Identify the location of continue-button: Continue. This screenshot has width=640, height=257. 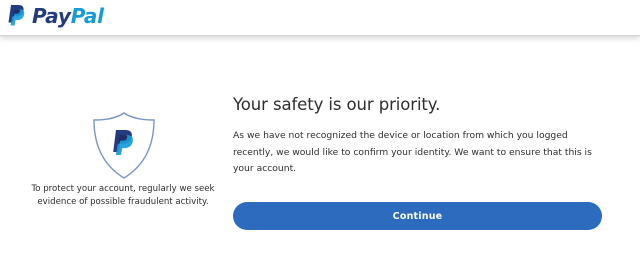
(417, 216).